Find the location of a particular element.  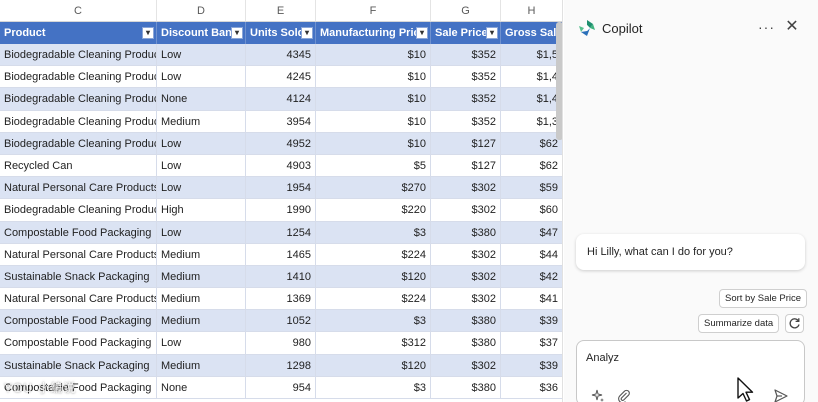

table-cell: $5 is located at coordinates (373, 166).